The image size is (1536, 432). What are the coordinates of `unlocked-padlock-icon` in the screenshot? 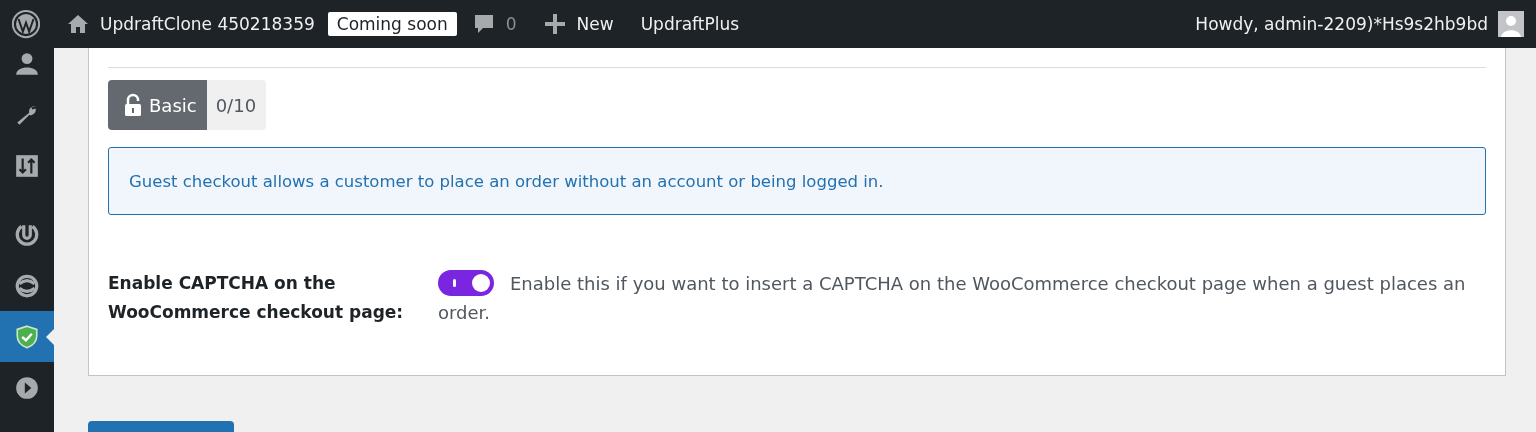 It's located at (133, 105).